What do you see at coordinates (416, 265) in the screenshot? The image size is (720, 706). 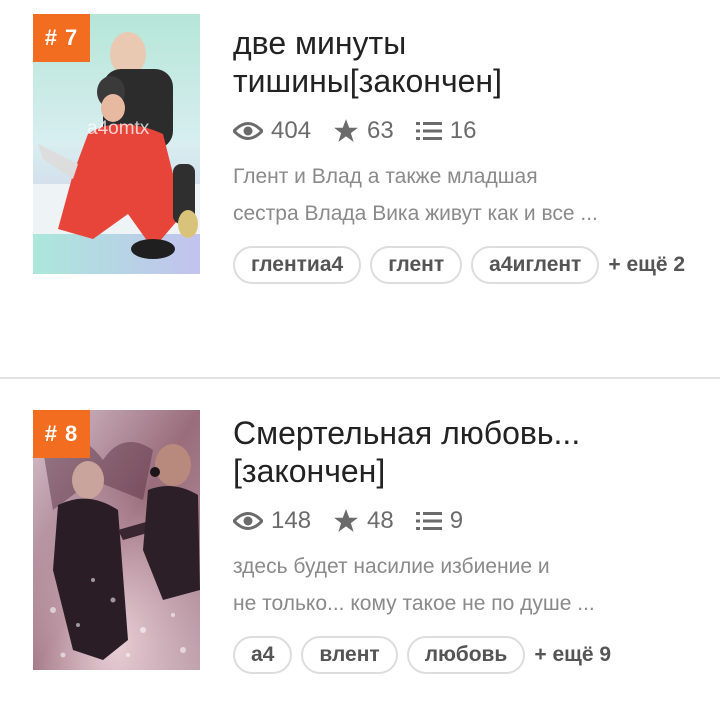 I see `tag-chip: глент` at bounding box center [416, 265].